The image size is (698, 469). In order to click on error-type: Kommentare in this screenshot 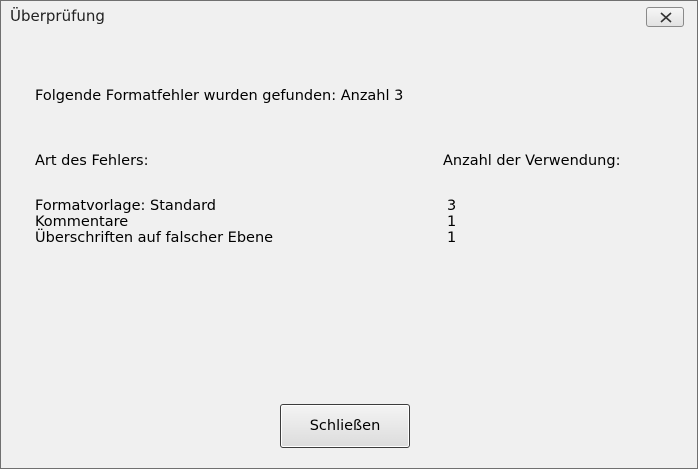, I will do `click(82, 222)`.